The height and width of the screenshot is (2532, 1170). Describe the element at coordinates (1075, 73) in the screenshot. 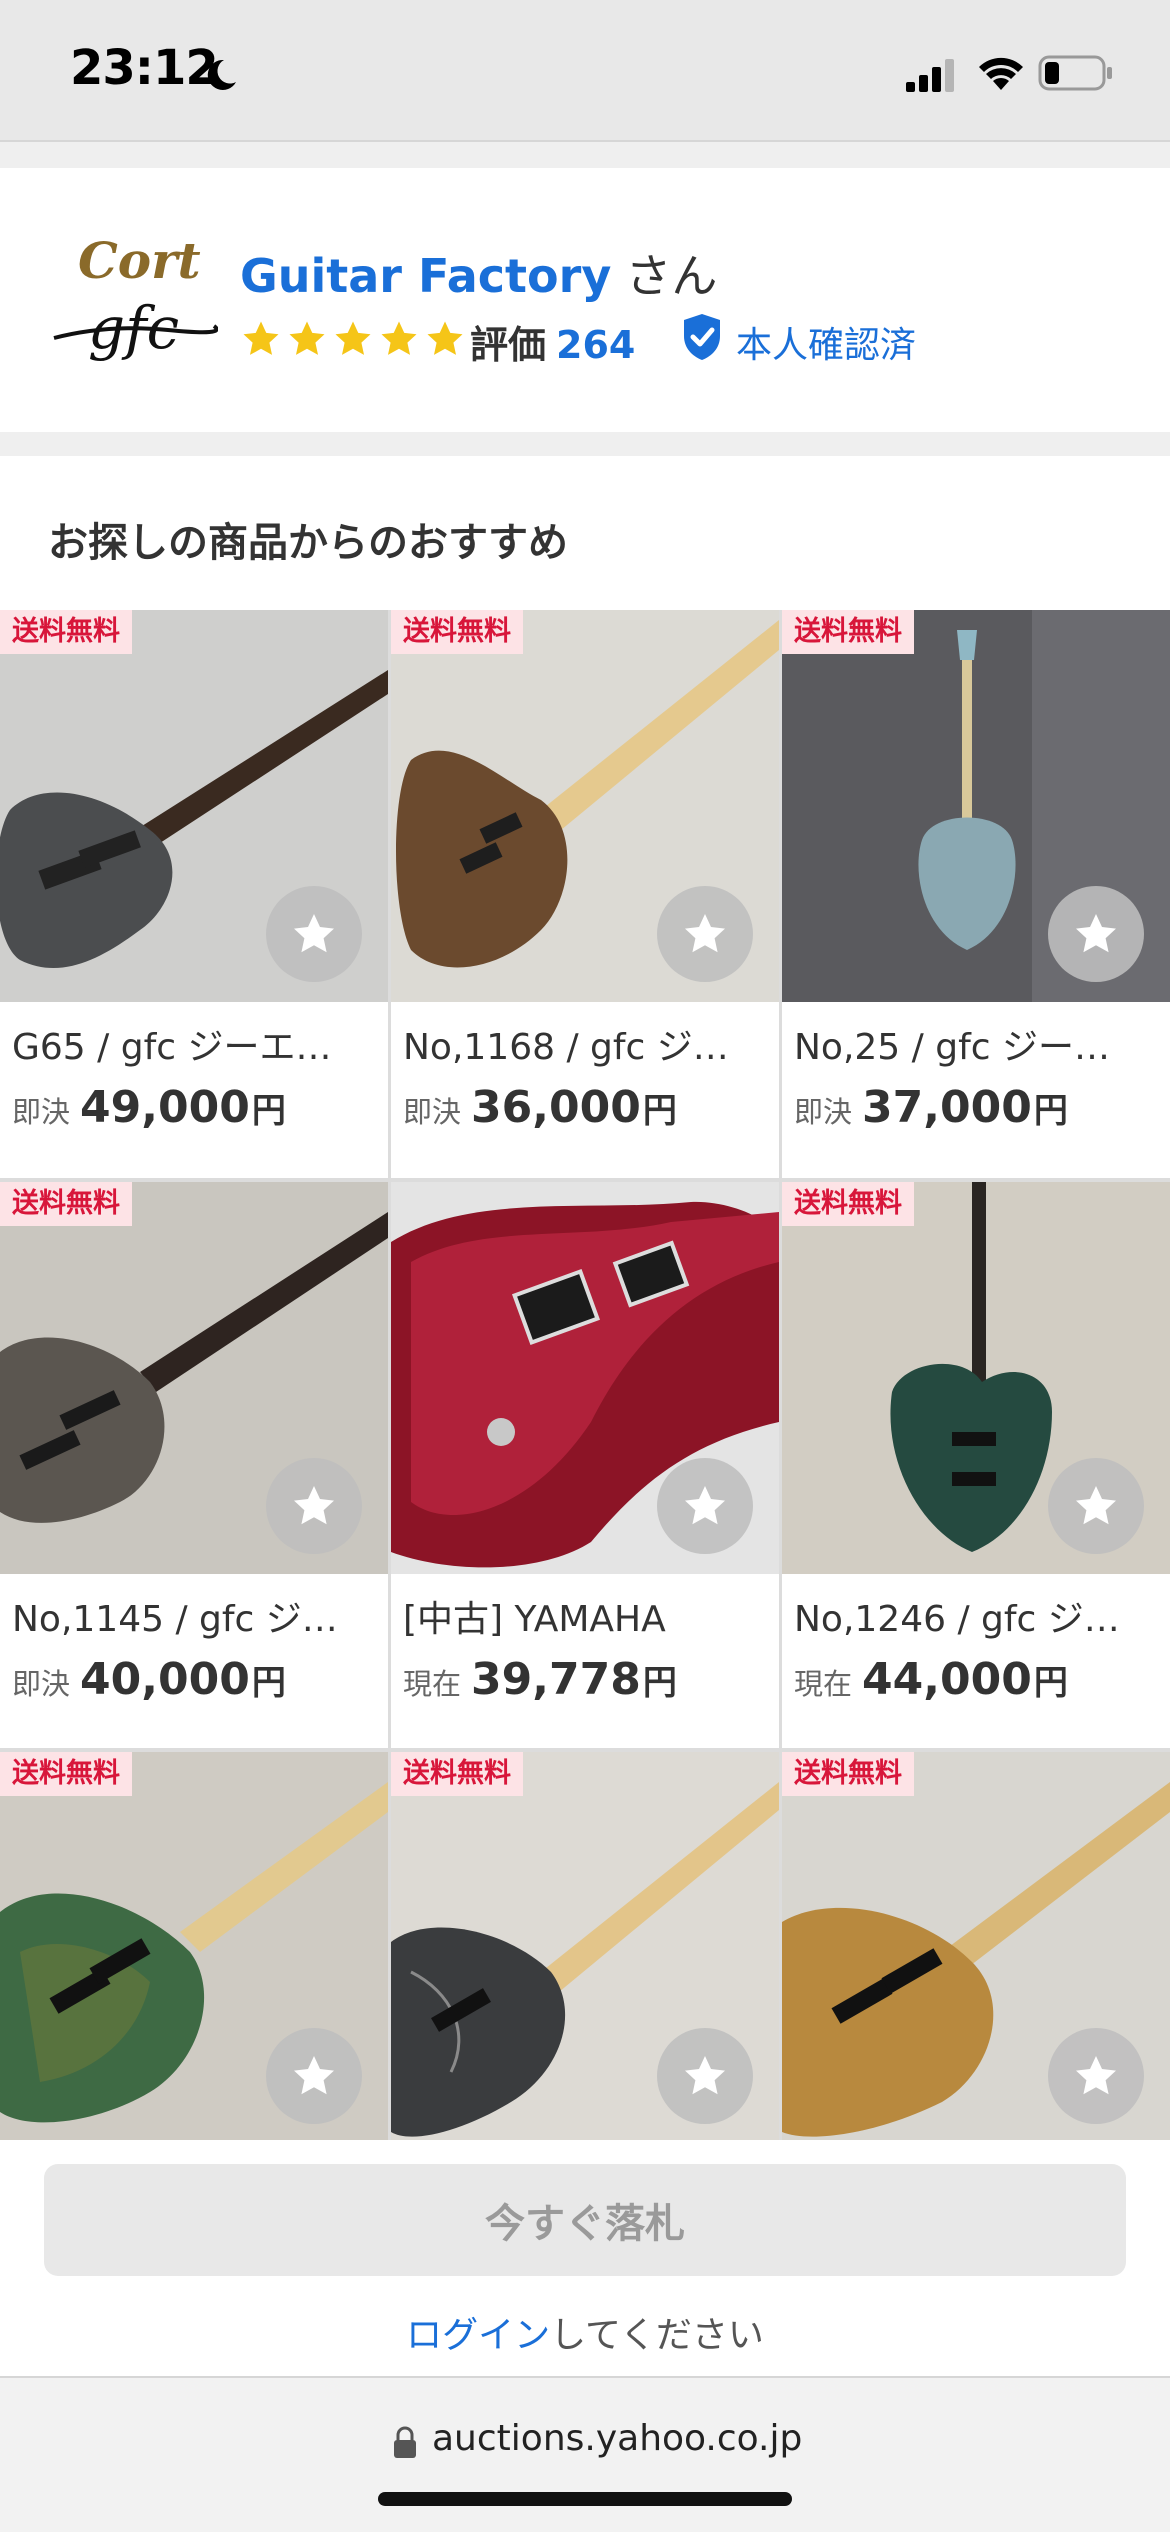

I see `battery-icon` at that location.